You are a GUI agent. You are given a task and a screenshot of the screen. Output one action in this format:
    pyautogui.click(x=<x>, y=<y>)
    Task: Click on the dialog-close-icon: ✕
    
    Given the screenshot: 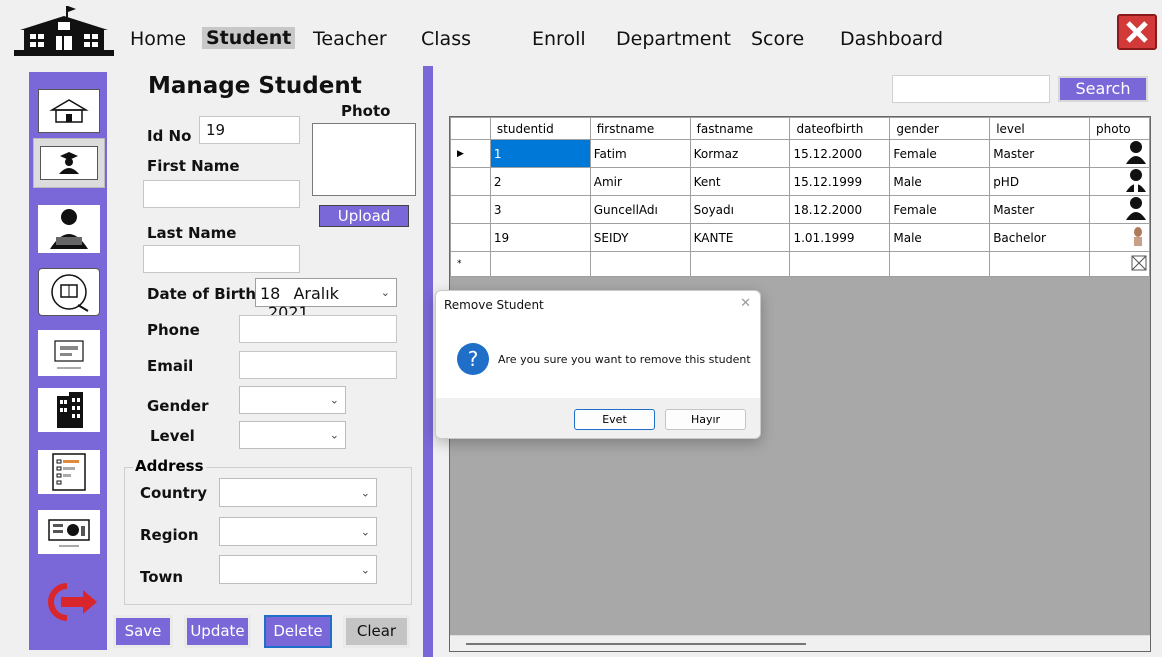 What is the action you would take?
    pyautogui.click(x=745, y=303)
    